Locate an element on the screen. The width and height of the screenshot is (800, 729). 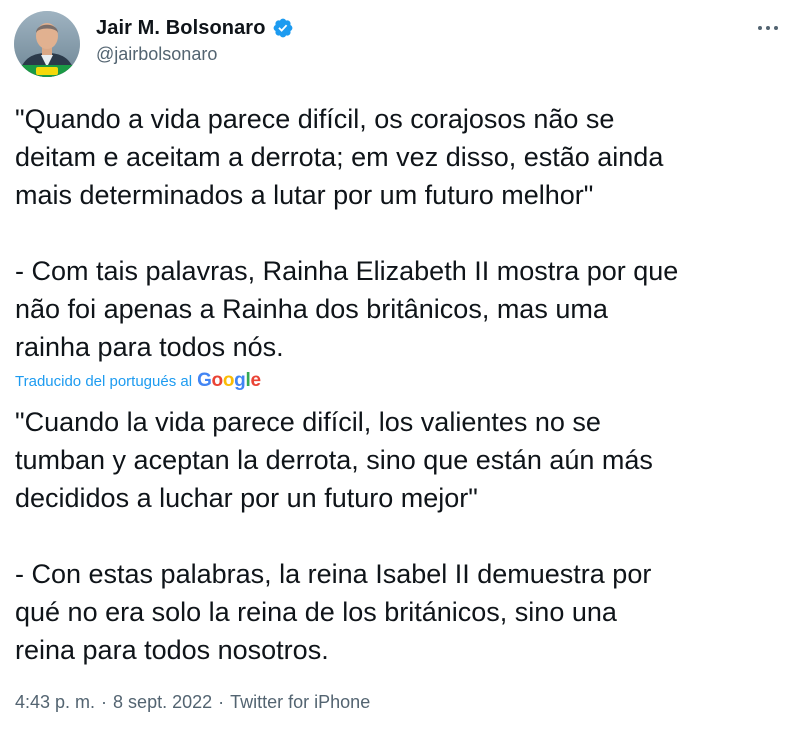
translation-attribution: Traducido del portugués al Google is located at coordinates (138, 381).